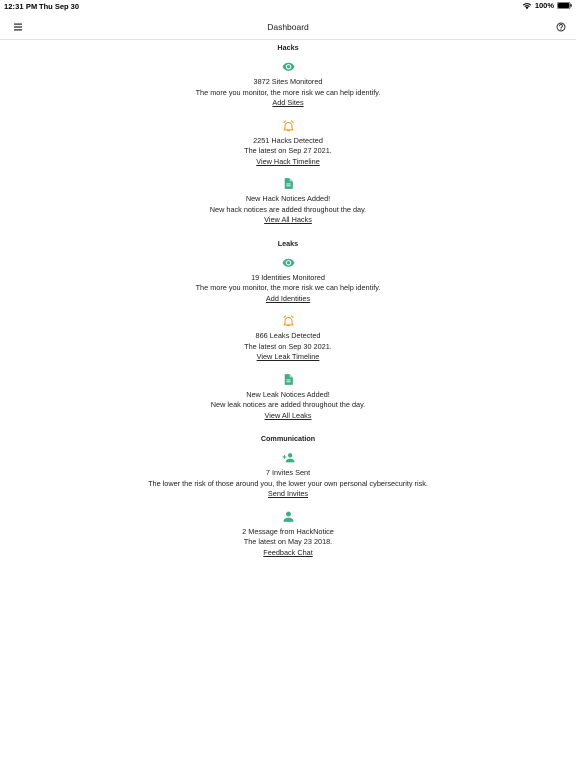 The width and height of the screenshot is (576, 768). Describe the element at coordinates (288, 346) in the screenshot. I see `card-description: The latest on Sep 30 2021.` at that location.